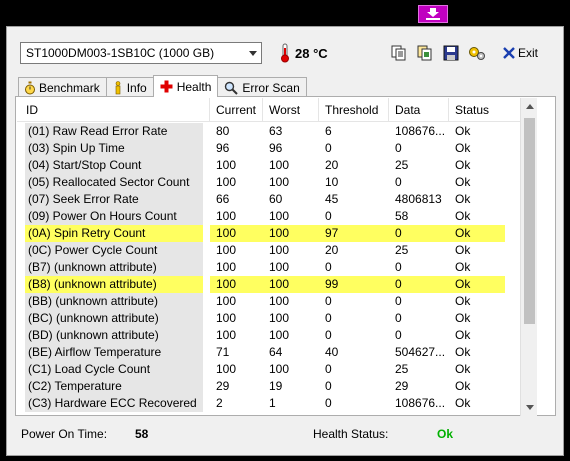  I want to click on cell-id: (04) Start/Stop Count, so click(114, 165).